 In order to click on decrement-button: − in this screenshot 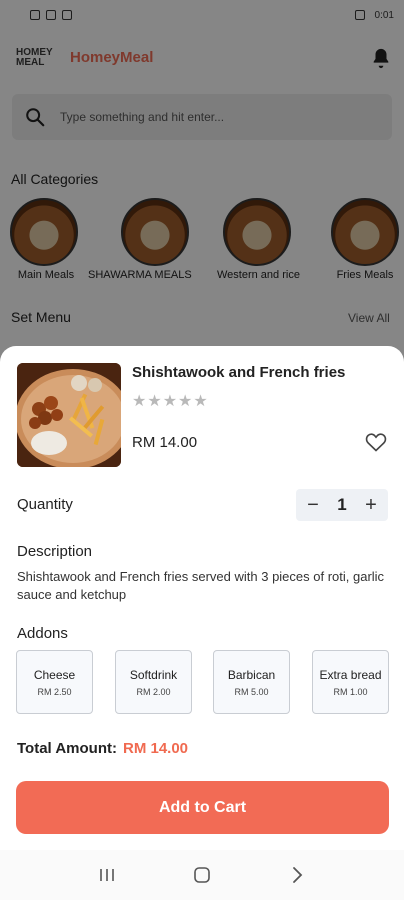, I will do `click(313, 505)`.